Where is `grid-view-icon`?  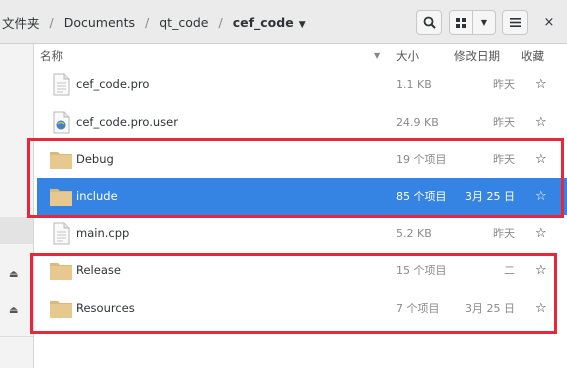
grid-view-icon is located at coordinates (461, 22).